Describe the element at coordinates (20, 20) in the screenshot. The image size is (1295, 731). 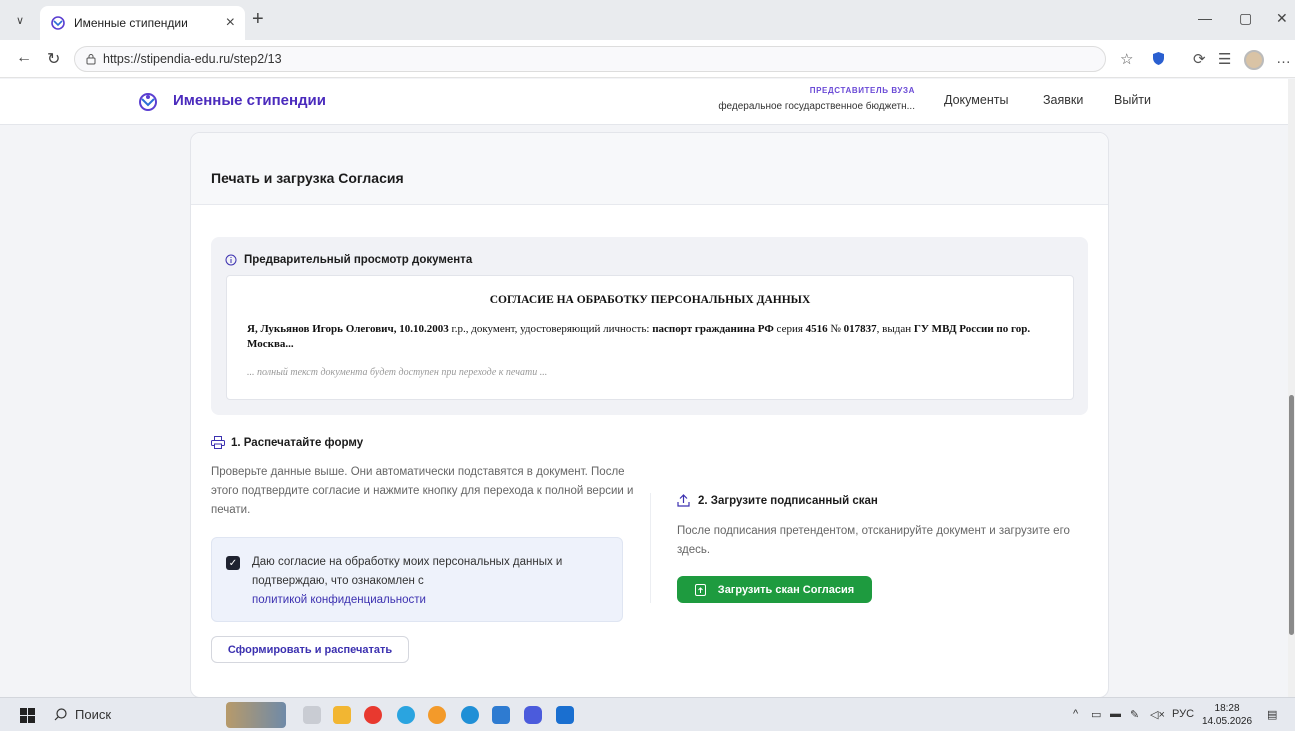
I see `tab-actions-chevron-icon: ∨` at that location.